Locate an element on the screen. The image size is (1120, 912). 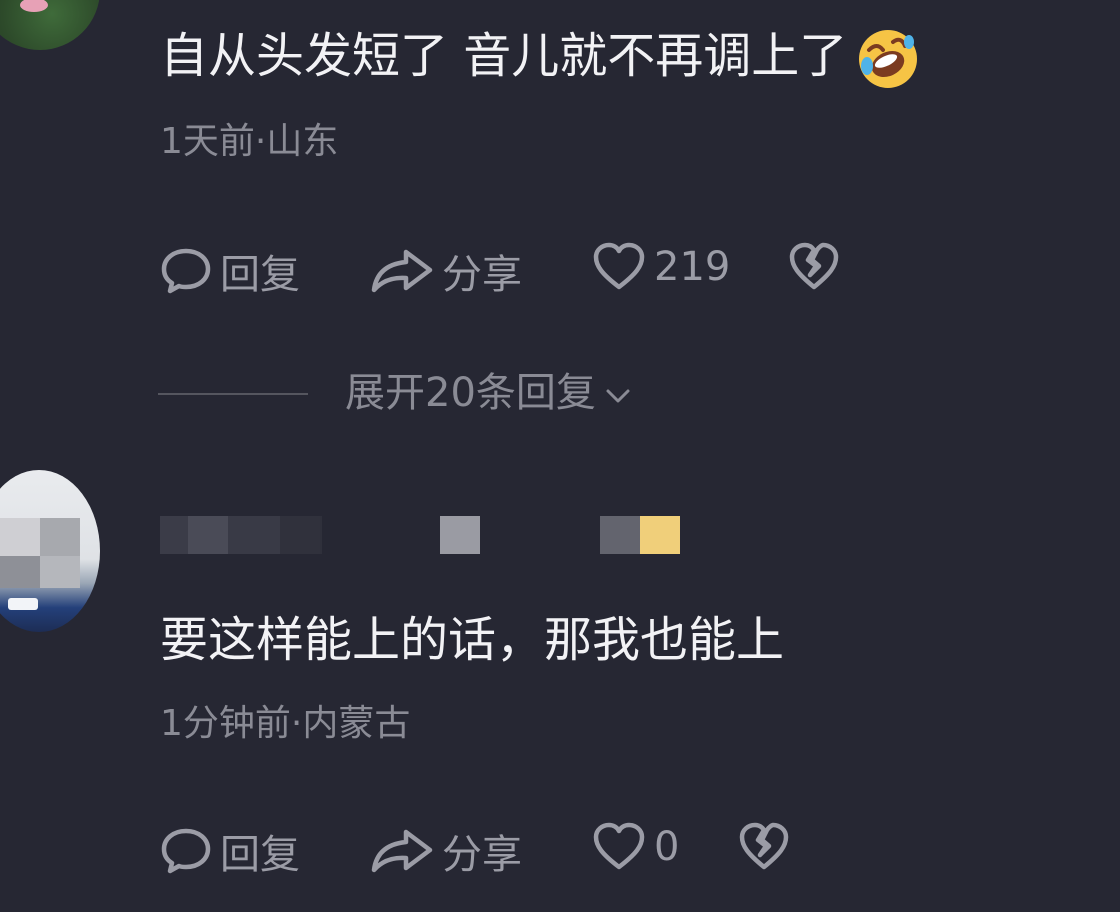
like-count: 219 is located at coordinates (692, 267).